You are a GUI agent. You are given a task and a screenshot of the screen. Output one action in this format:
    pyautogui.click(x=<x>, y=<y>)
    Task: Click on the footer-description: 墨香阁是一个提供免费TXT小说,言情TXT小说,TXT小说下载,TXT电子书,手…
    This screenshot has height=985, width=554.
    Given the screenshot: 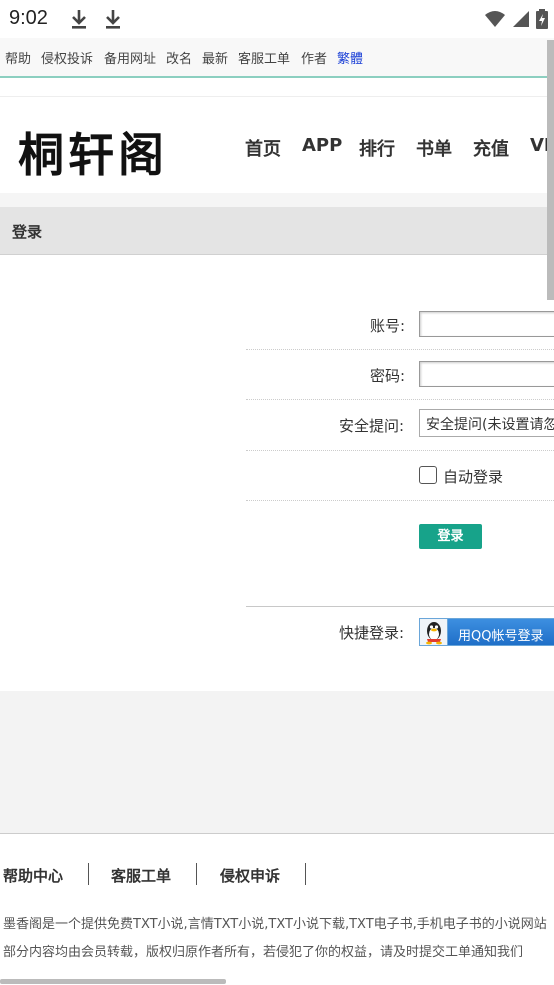 What is the action you would take?
    pyautogui.click(x=275, y=924)
    